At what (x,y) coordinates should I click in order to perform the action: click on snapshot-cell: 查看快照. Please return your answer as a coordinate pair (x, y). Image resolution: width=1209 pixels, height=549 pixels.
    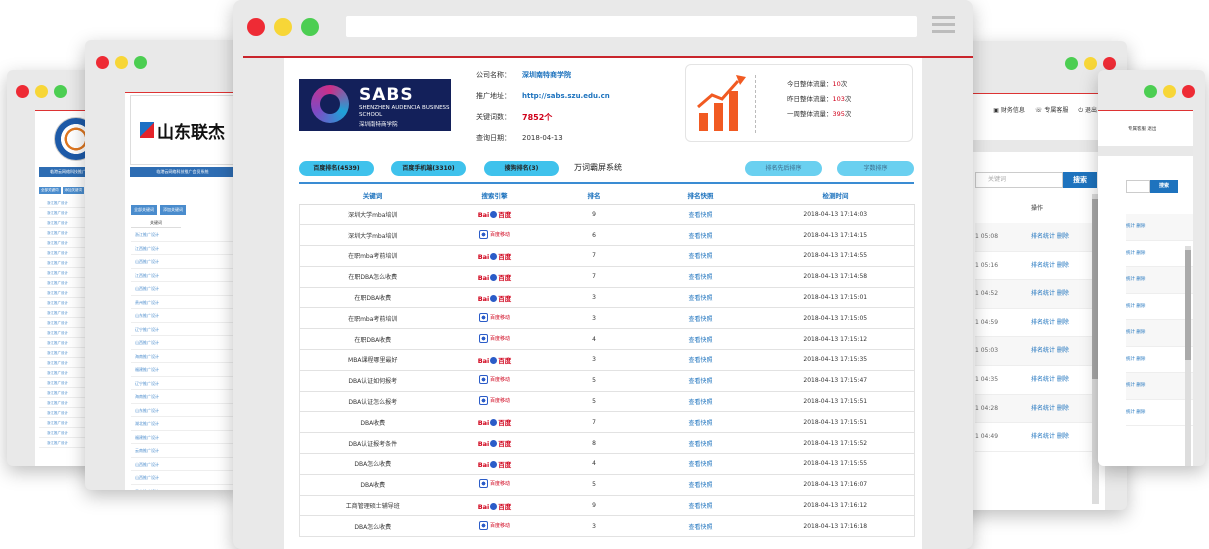
    Looking at the image, I should click on (700, 443).